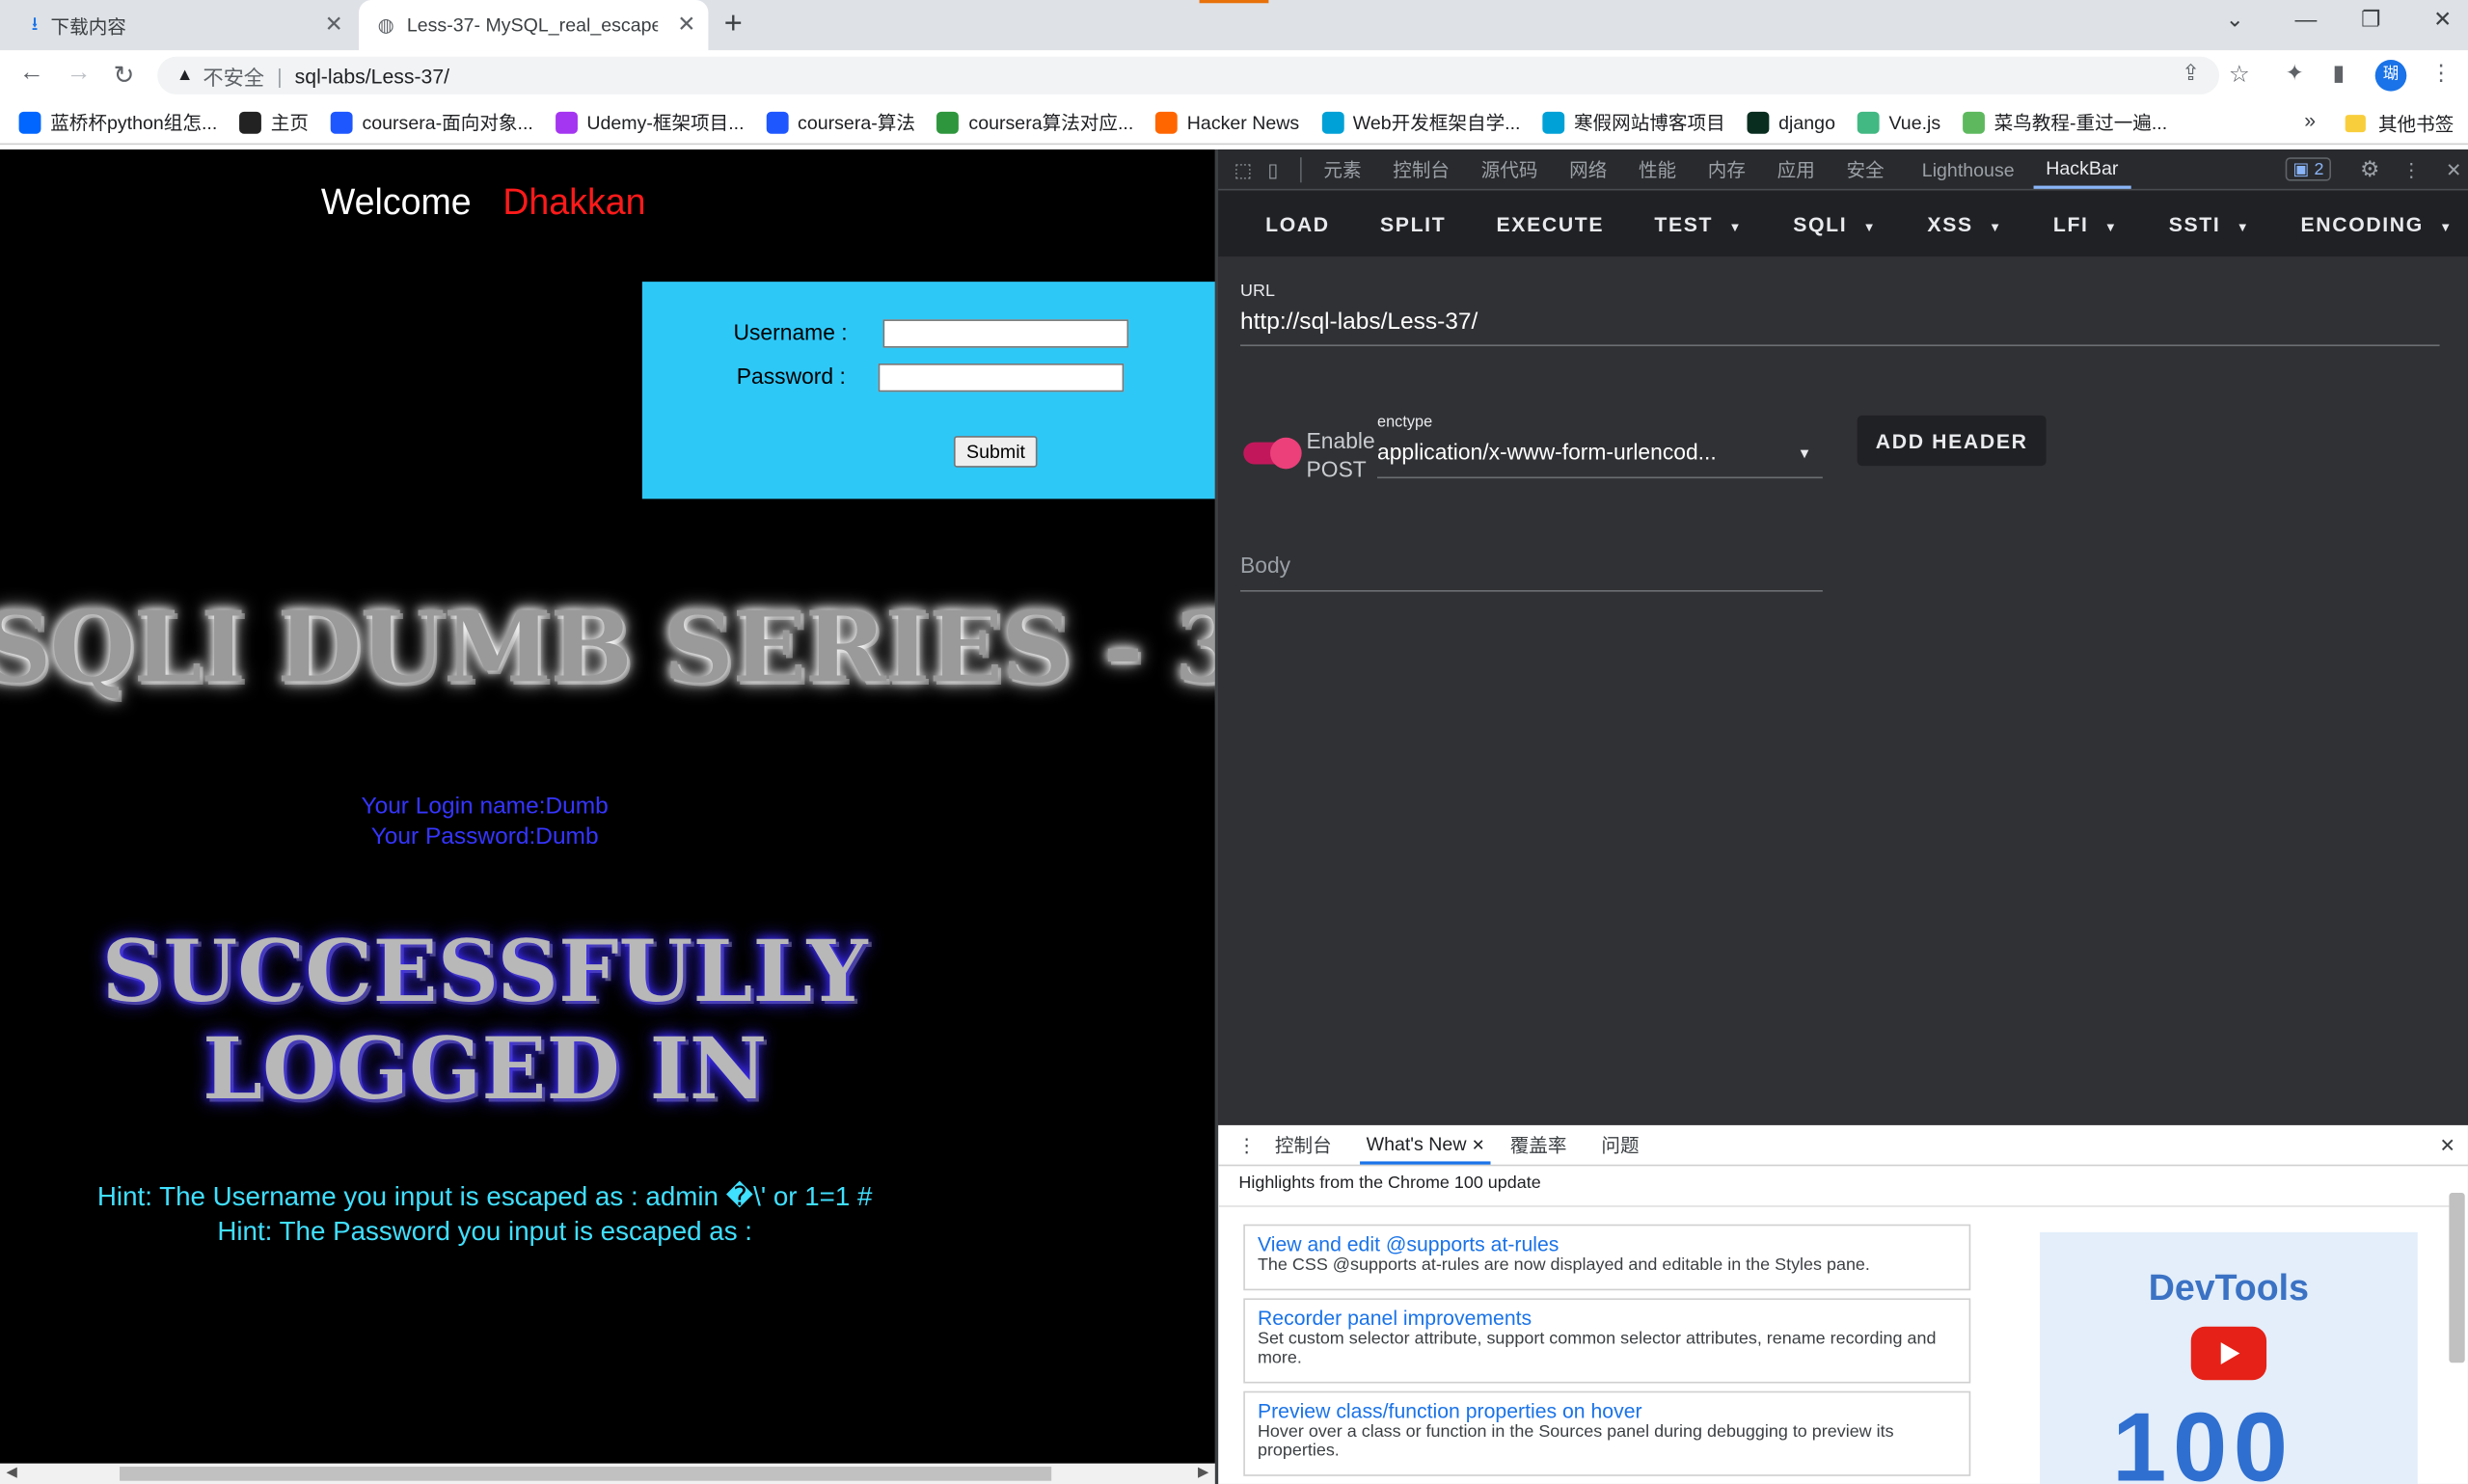  Describe the element at coordinates (1952, 441) in the screenshot. I see `add-header-button: ADD HEADER` at that location.